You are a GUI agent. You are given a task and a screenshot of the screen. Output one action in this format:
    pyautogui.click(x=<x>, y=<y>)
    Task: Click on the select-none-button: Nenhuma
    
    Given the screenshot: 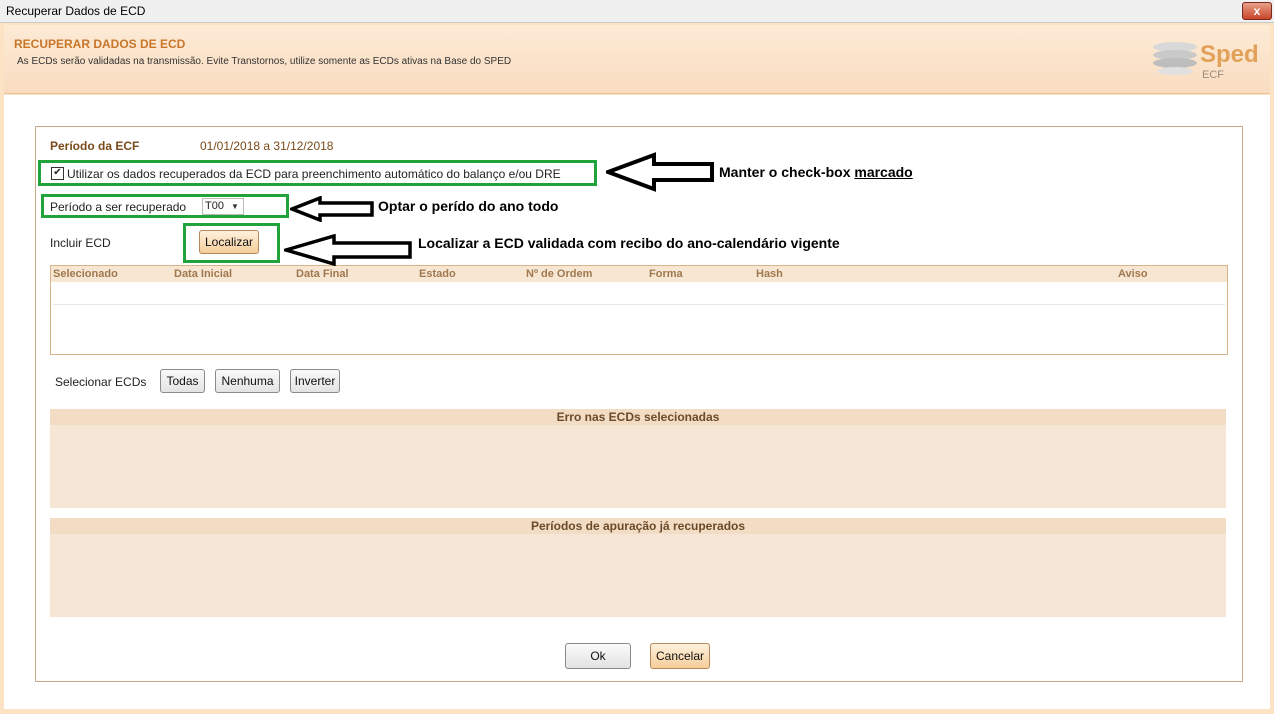 What is the action you would take?
    pyautogui.click(x=247, y=381)
    